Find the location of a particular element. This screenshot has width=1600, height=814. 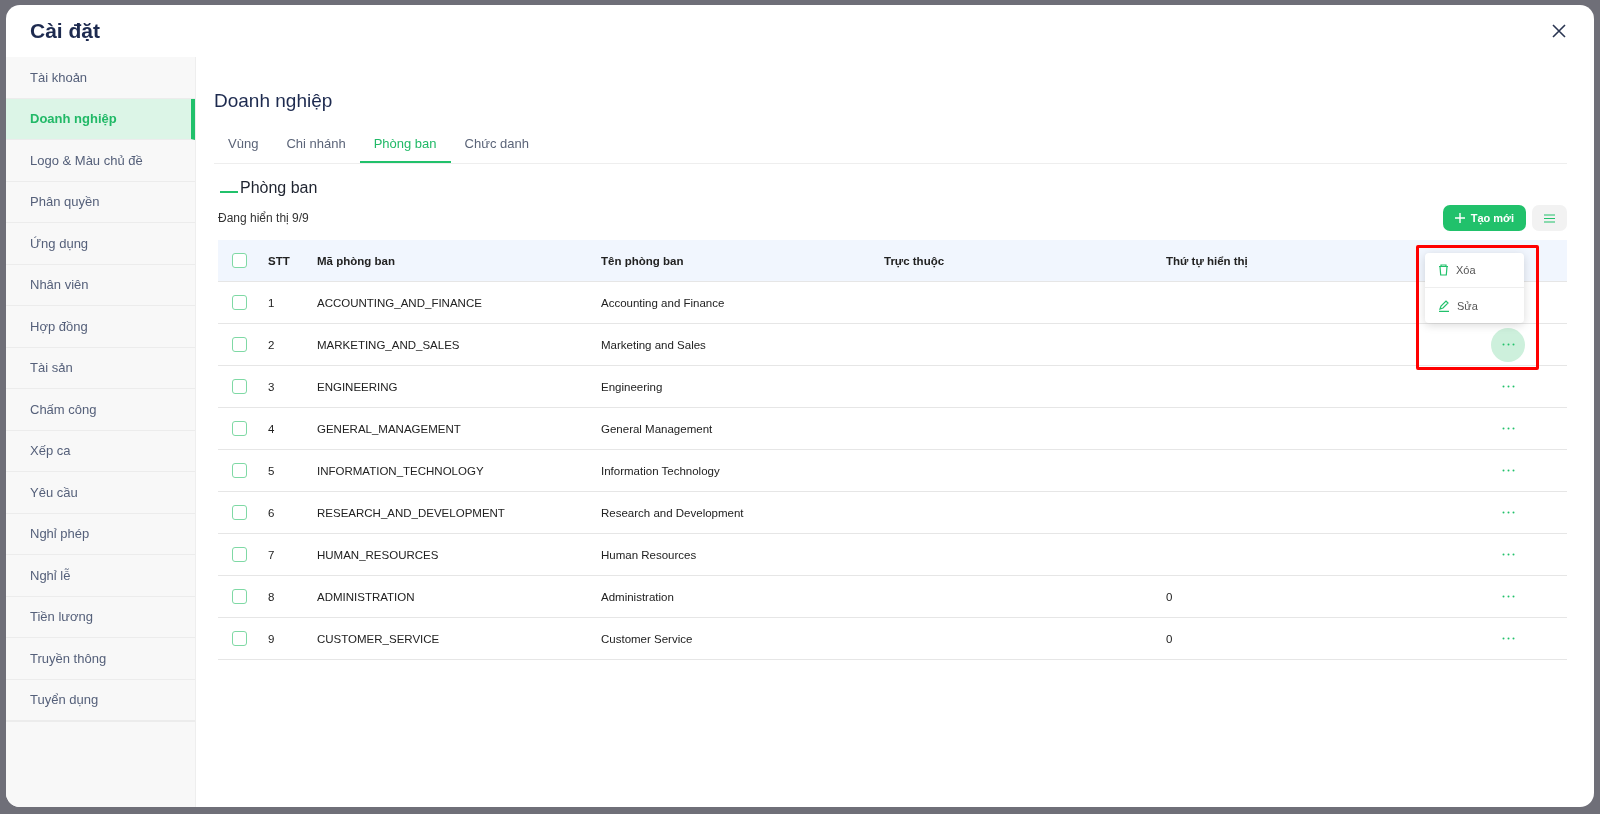

sidebar-item: Chấm công is located at coordinates (100, 410).